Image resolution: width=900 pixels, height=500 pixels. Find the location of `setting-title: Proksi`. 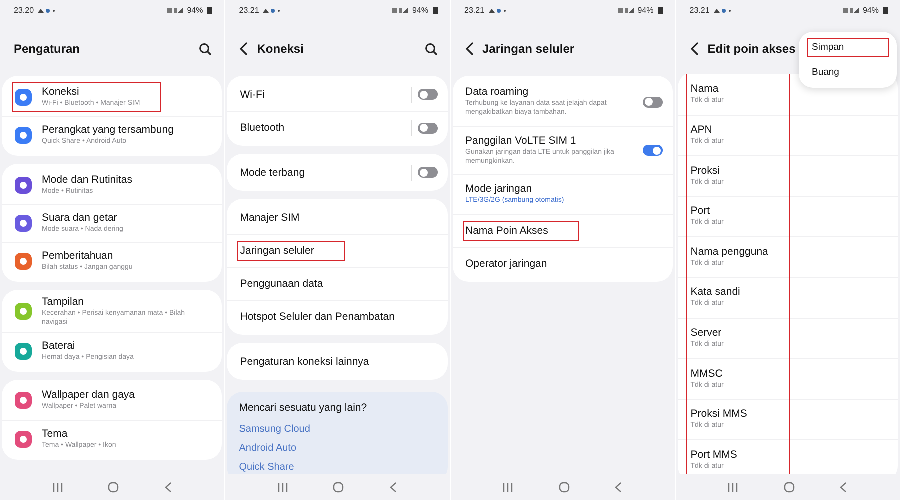

setting-title: Proksi is located at coordinates (707, 170).